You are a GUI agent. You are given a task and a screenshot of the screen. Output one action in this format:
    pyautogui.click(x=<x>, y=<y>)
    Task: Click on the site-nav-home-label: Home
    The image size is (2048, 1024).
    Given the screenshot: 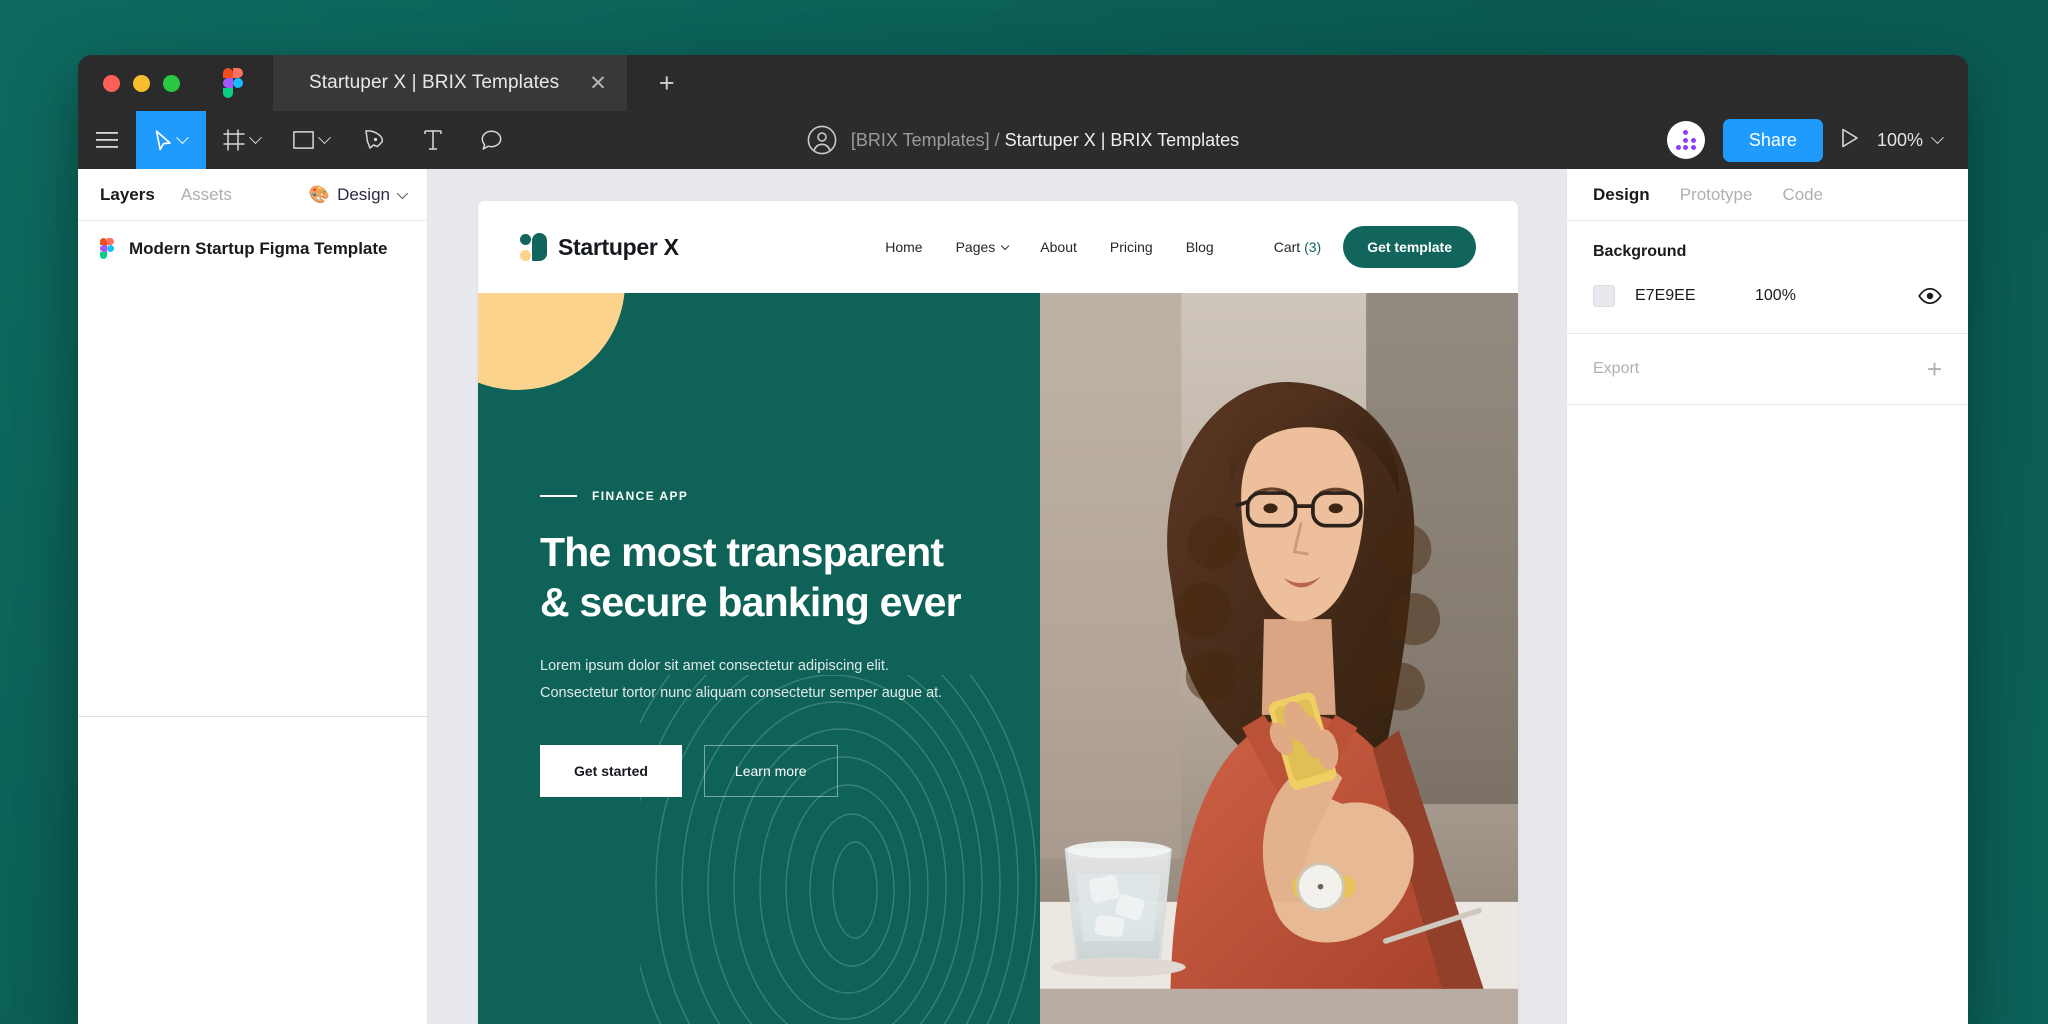 What is the action you would take?
    pyautogui.click(x=904, y=247)
    